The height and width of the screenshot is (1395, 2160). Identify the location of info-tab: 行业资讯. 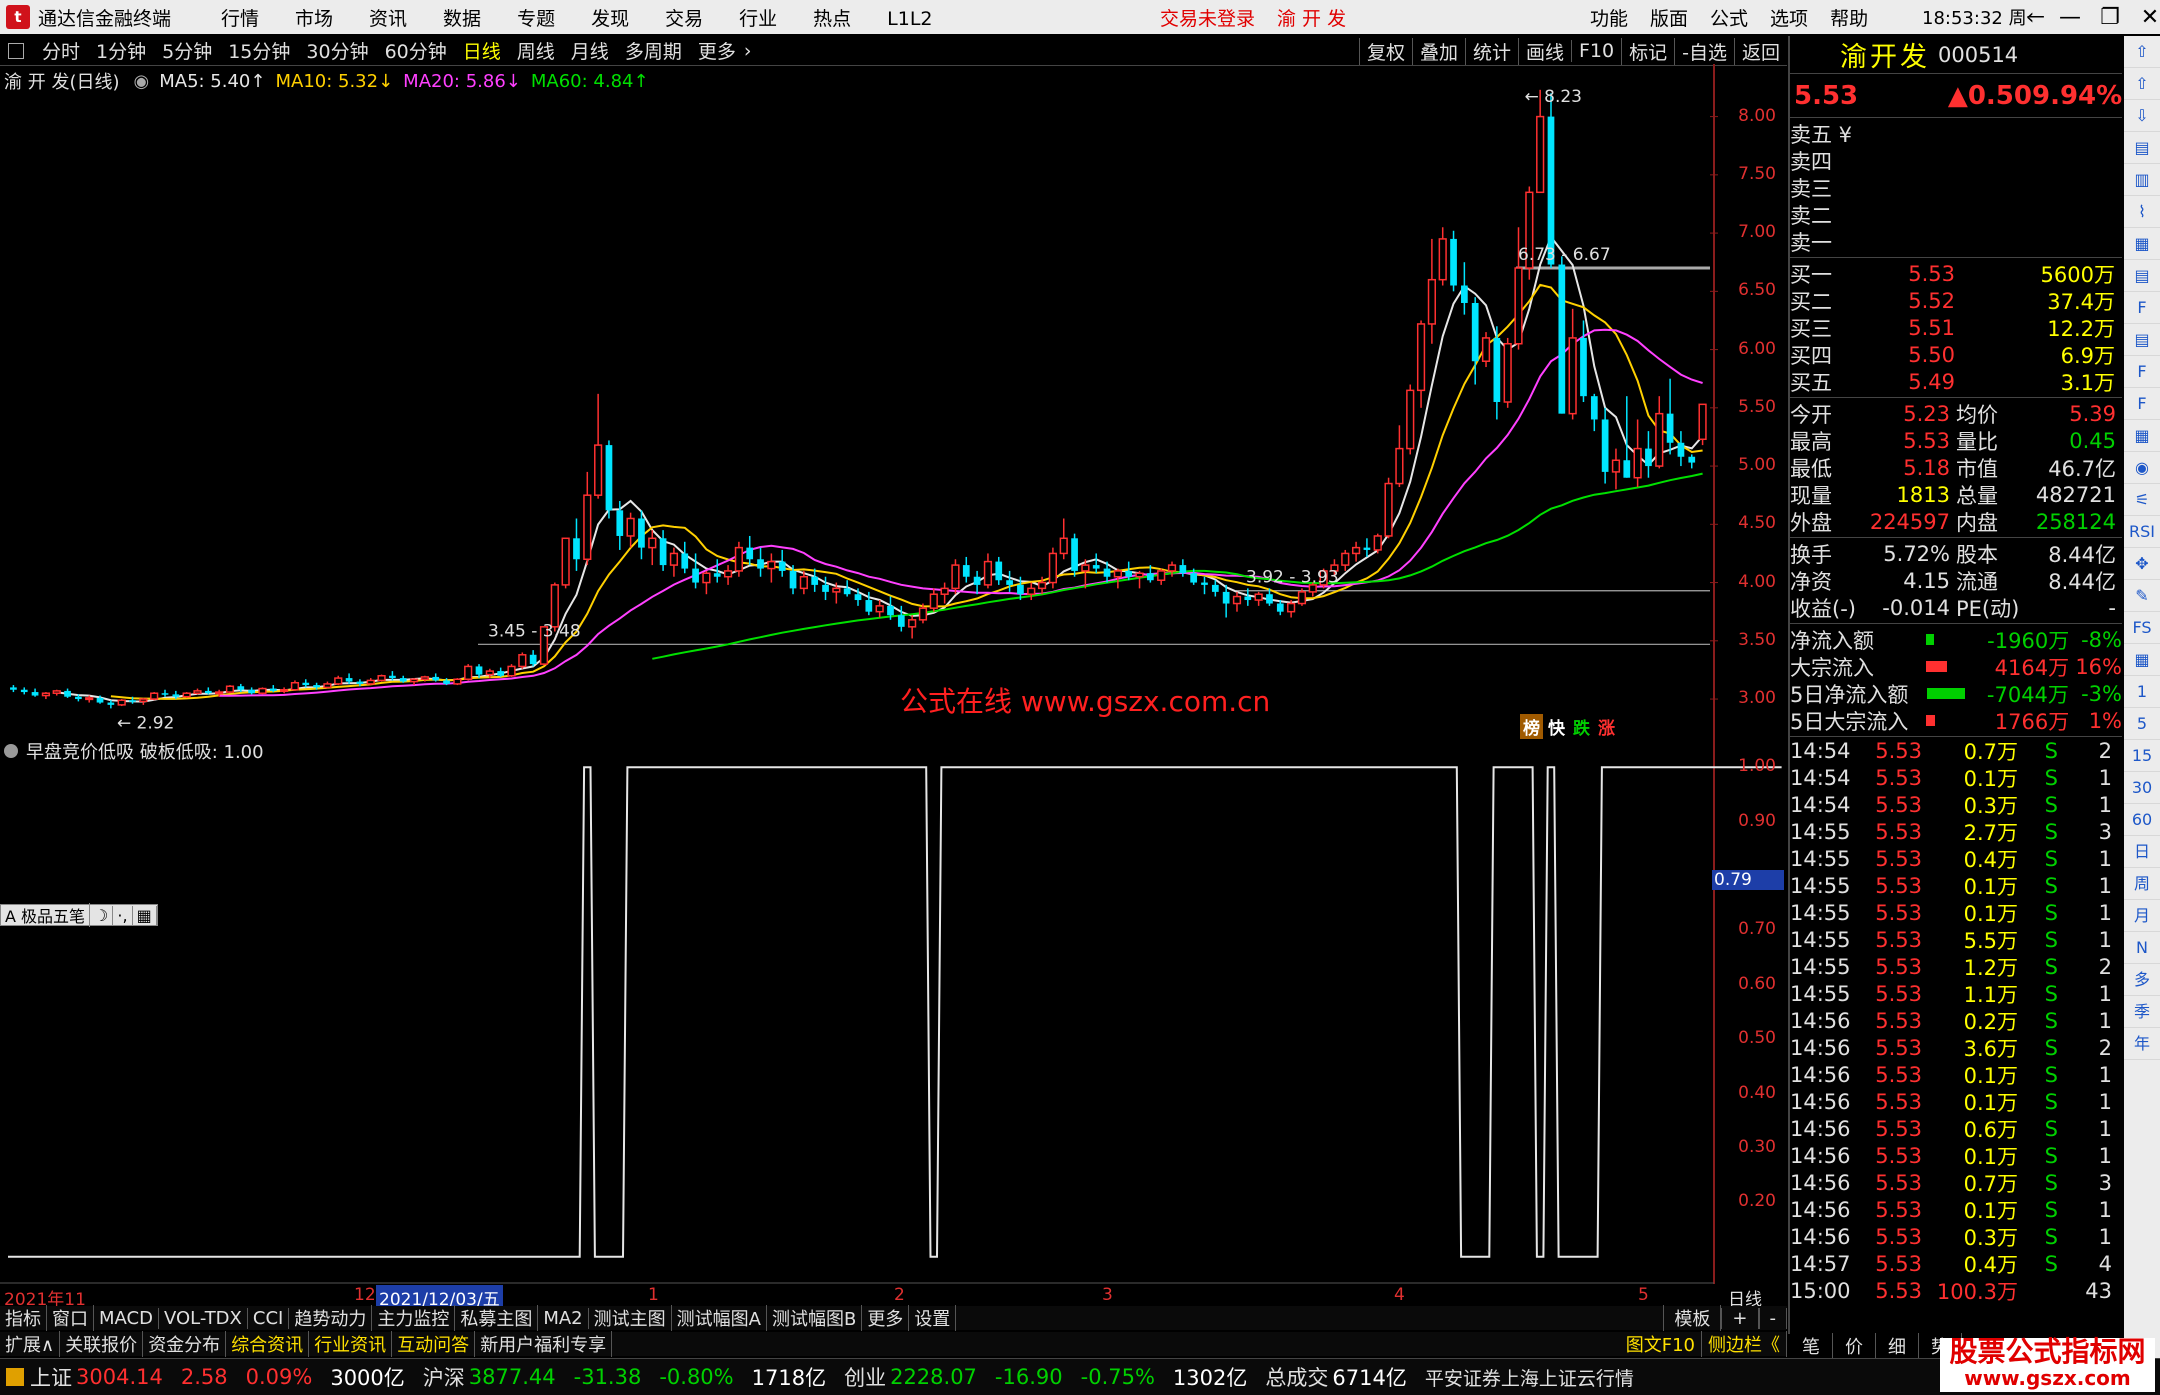
(351, 1344).